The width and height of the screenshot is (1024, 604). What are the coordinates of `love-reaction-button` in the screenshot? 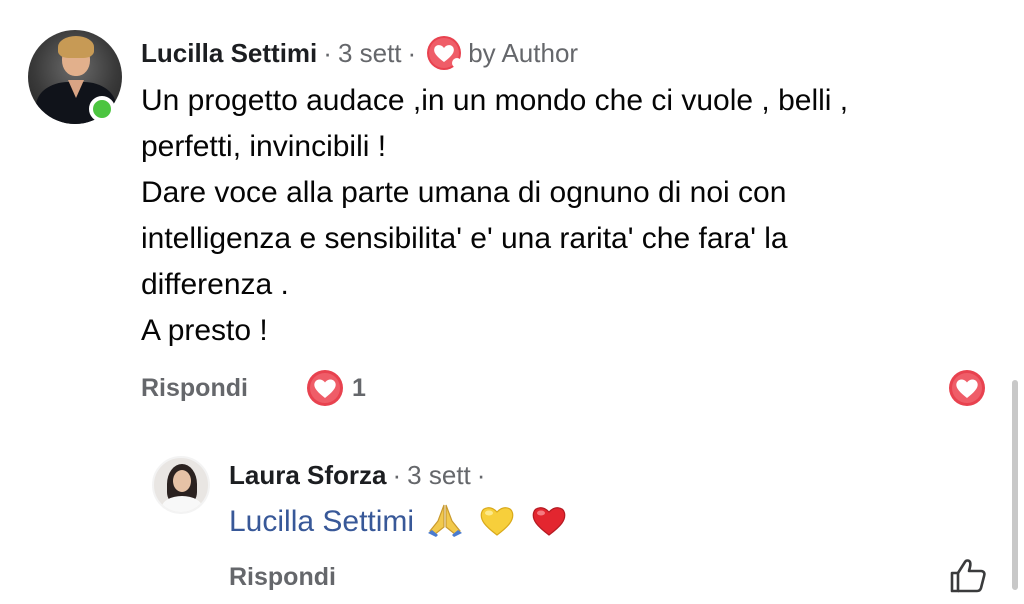 It's located at (967, 390).